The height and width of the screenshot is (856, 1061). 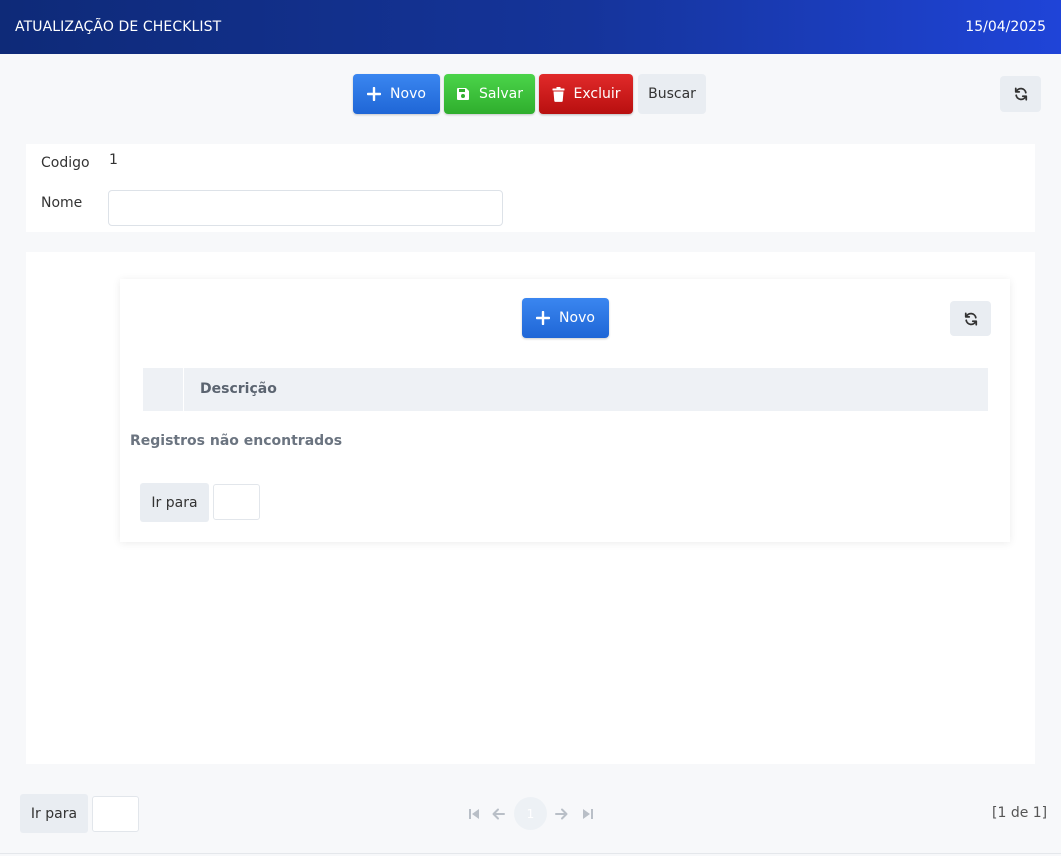 I want to click on footer-divider, so click(x=530, y=853).